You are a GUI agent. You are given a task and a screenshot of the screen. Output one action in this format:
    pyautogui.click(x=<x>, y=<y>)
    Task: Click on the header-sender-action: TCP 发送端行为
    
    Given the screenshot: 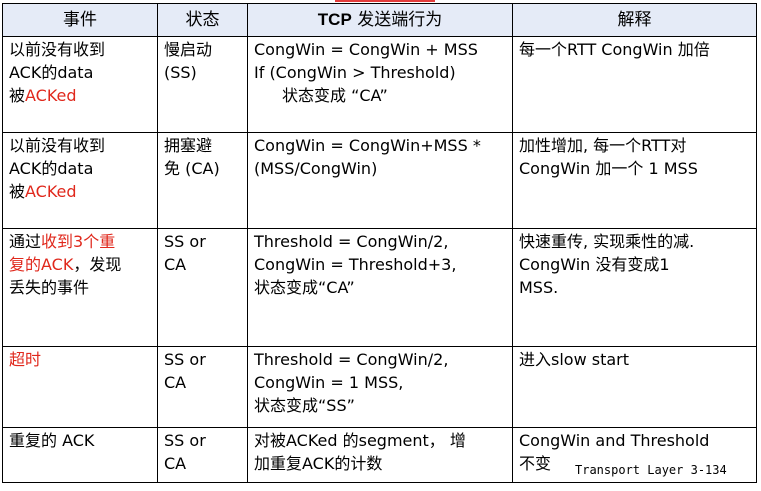 What is the action you would take?
    pyautogui.click(x=380, y=20)
    